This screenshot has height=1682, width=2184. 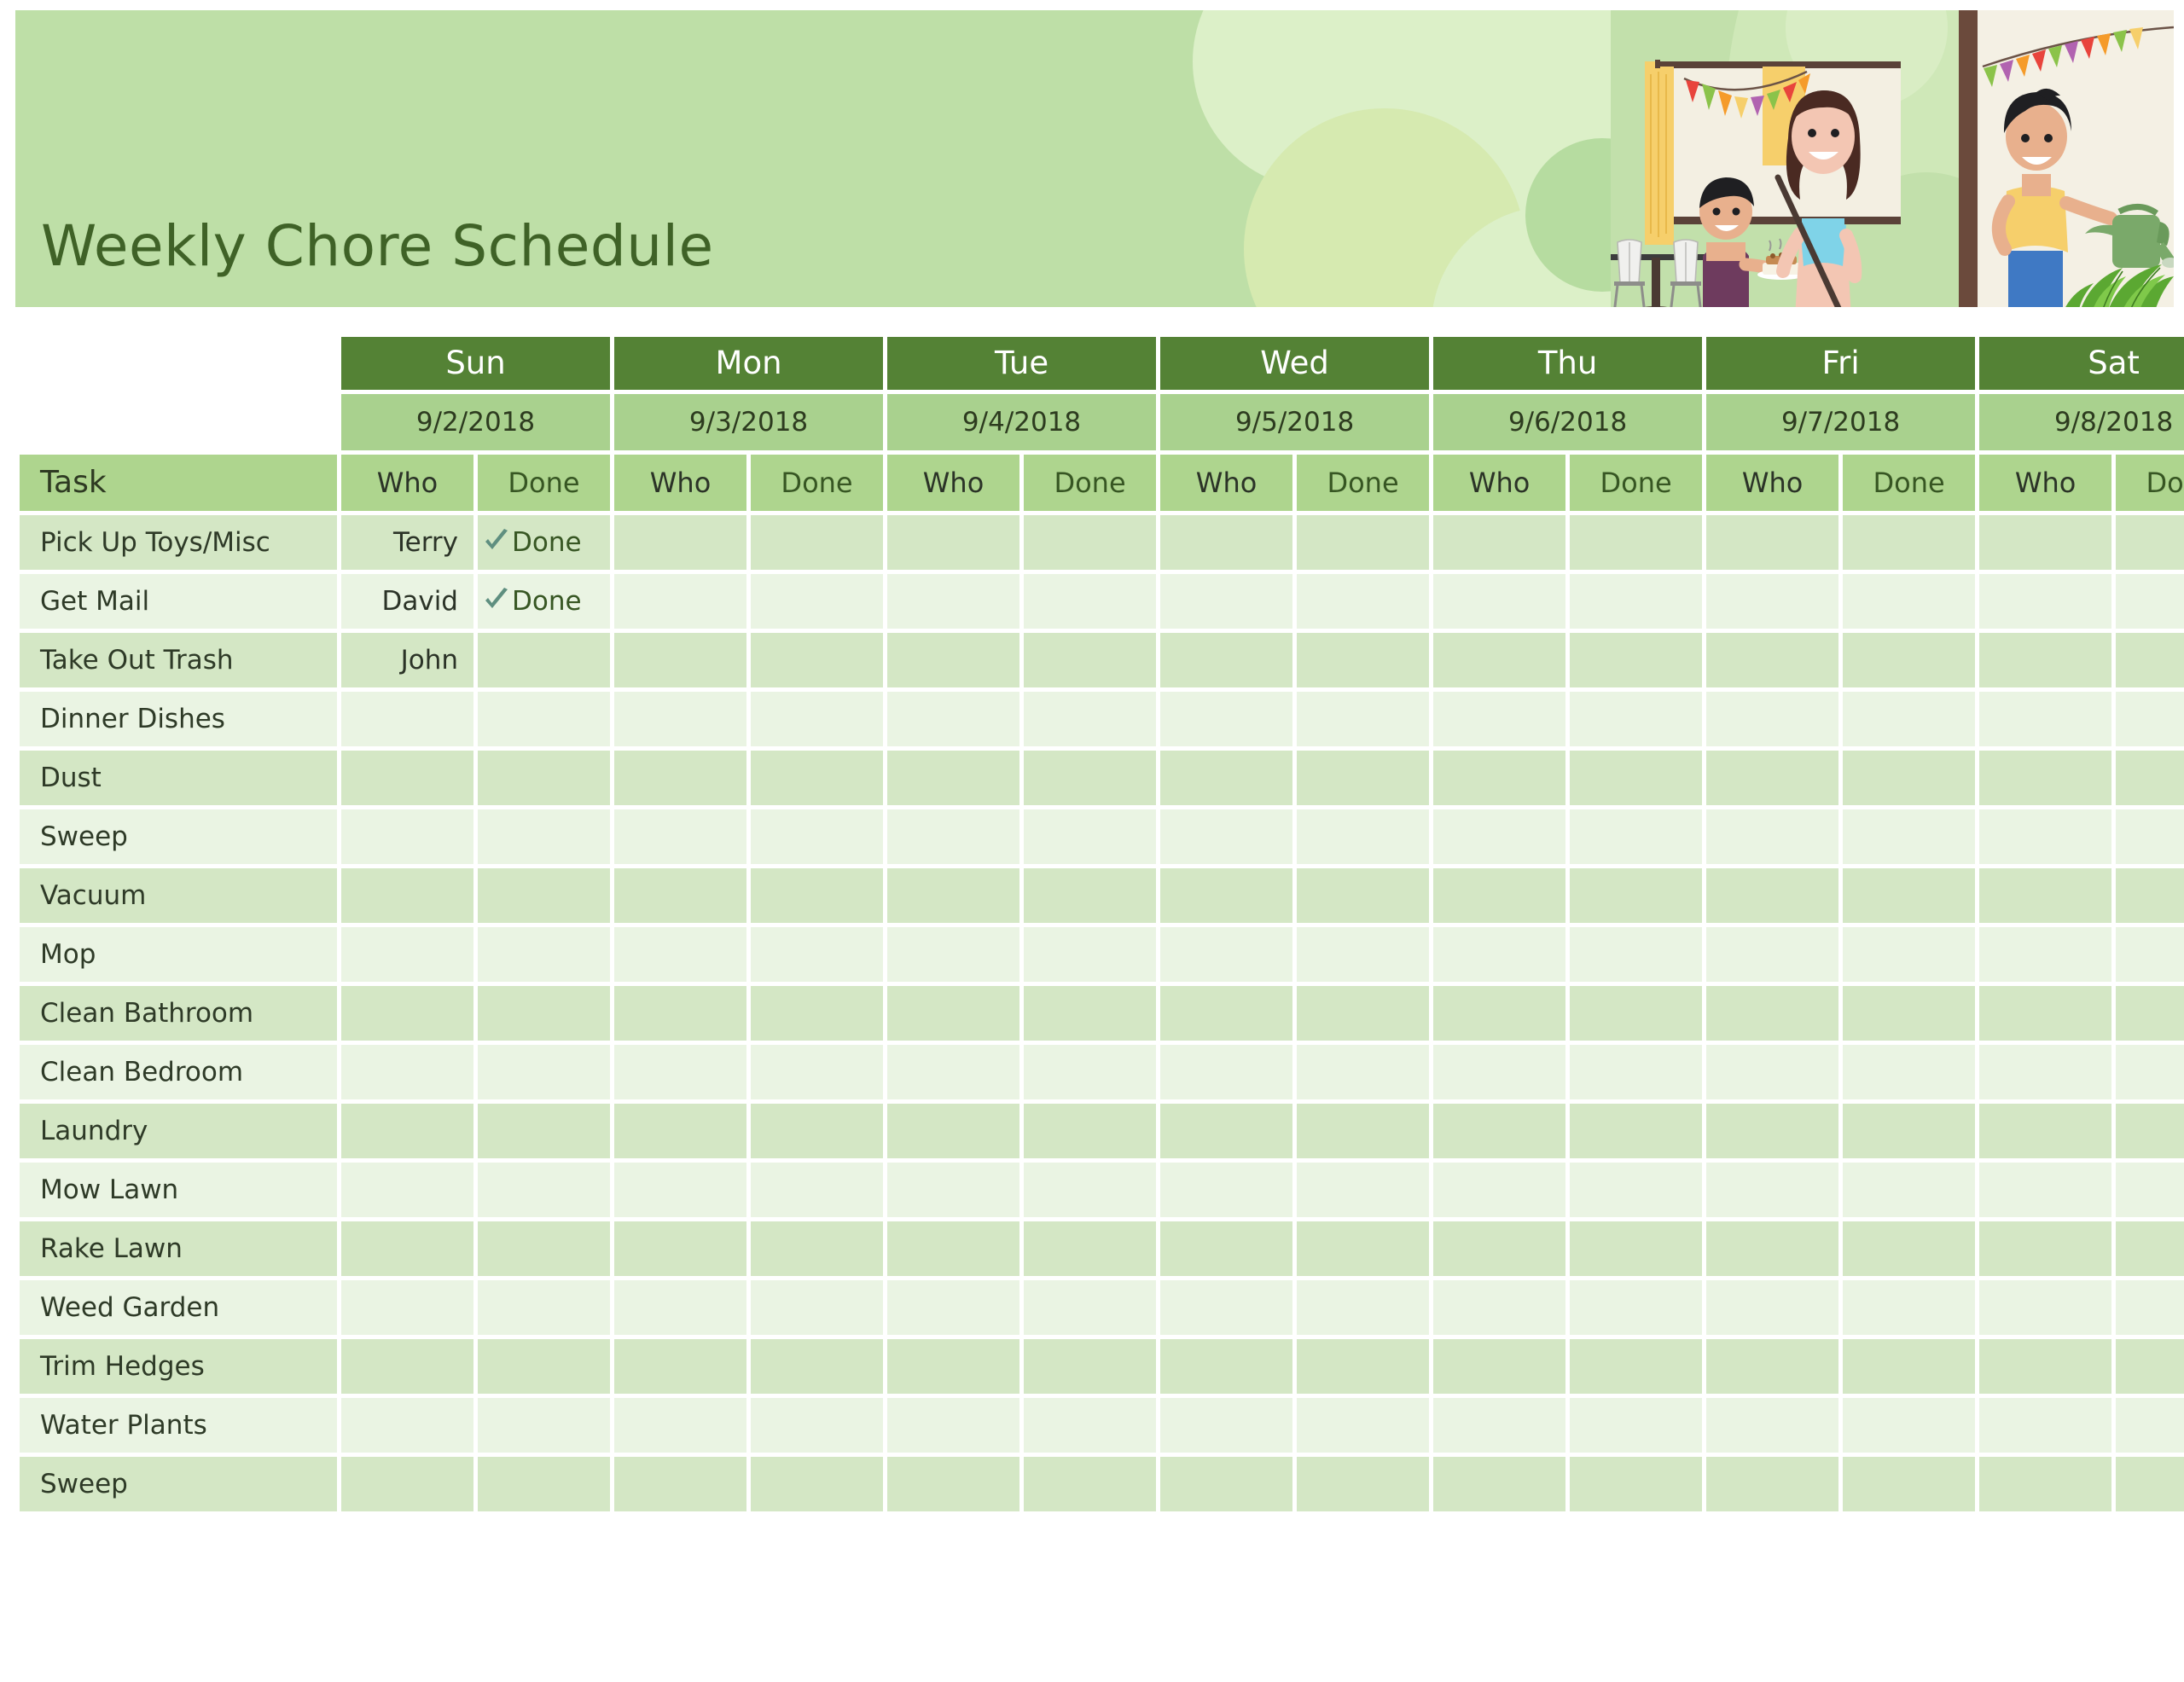 I want to click on who-value-cell: Terry, so click(x=407, y=542).